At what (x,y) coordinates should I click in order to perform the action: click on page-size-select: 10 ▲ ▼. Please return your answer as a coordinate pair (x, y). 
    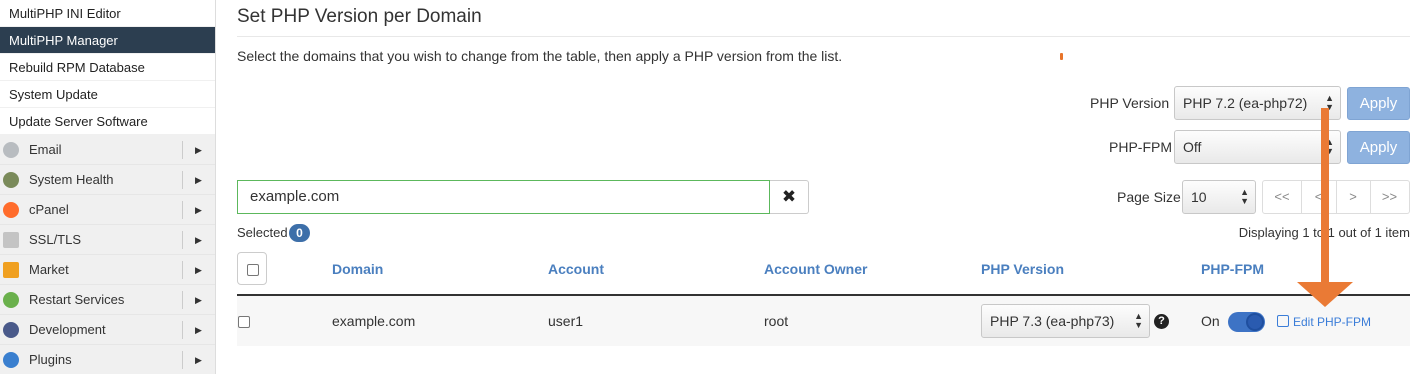
    Looking at the image, I should click on (1219, 197).